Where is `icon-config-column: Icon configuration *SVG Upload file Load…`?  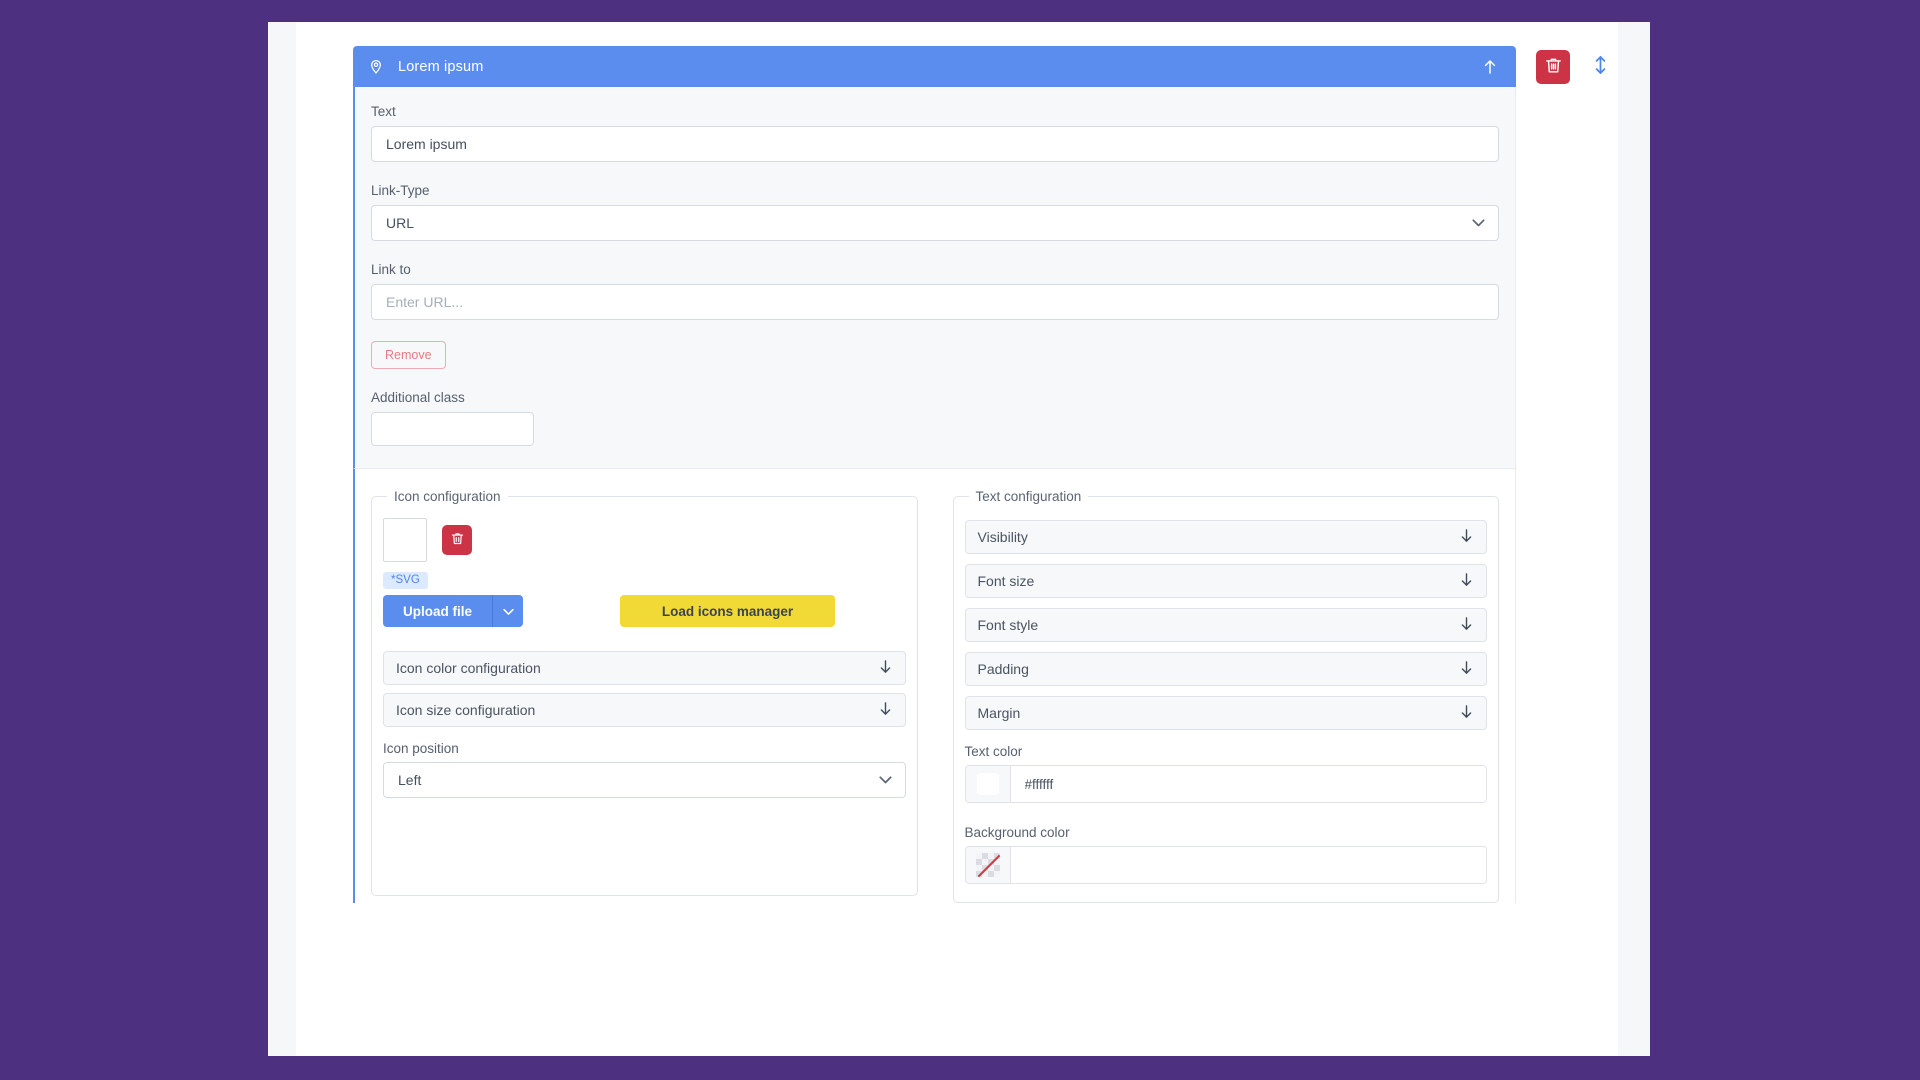 icon-config-column: Icon configuration *SVG Upload file Load… is located at coordinates (644, 696).